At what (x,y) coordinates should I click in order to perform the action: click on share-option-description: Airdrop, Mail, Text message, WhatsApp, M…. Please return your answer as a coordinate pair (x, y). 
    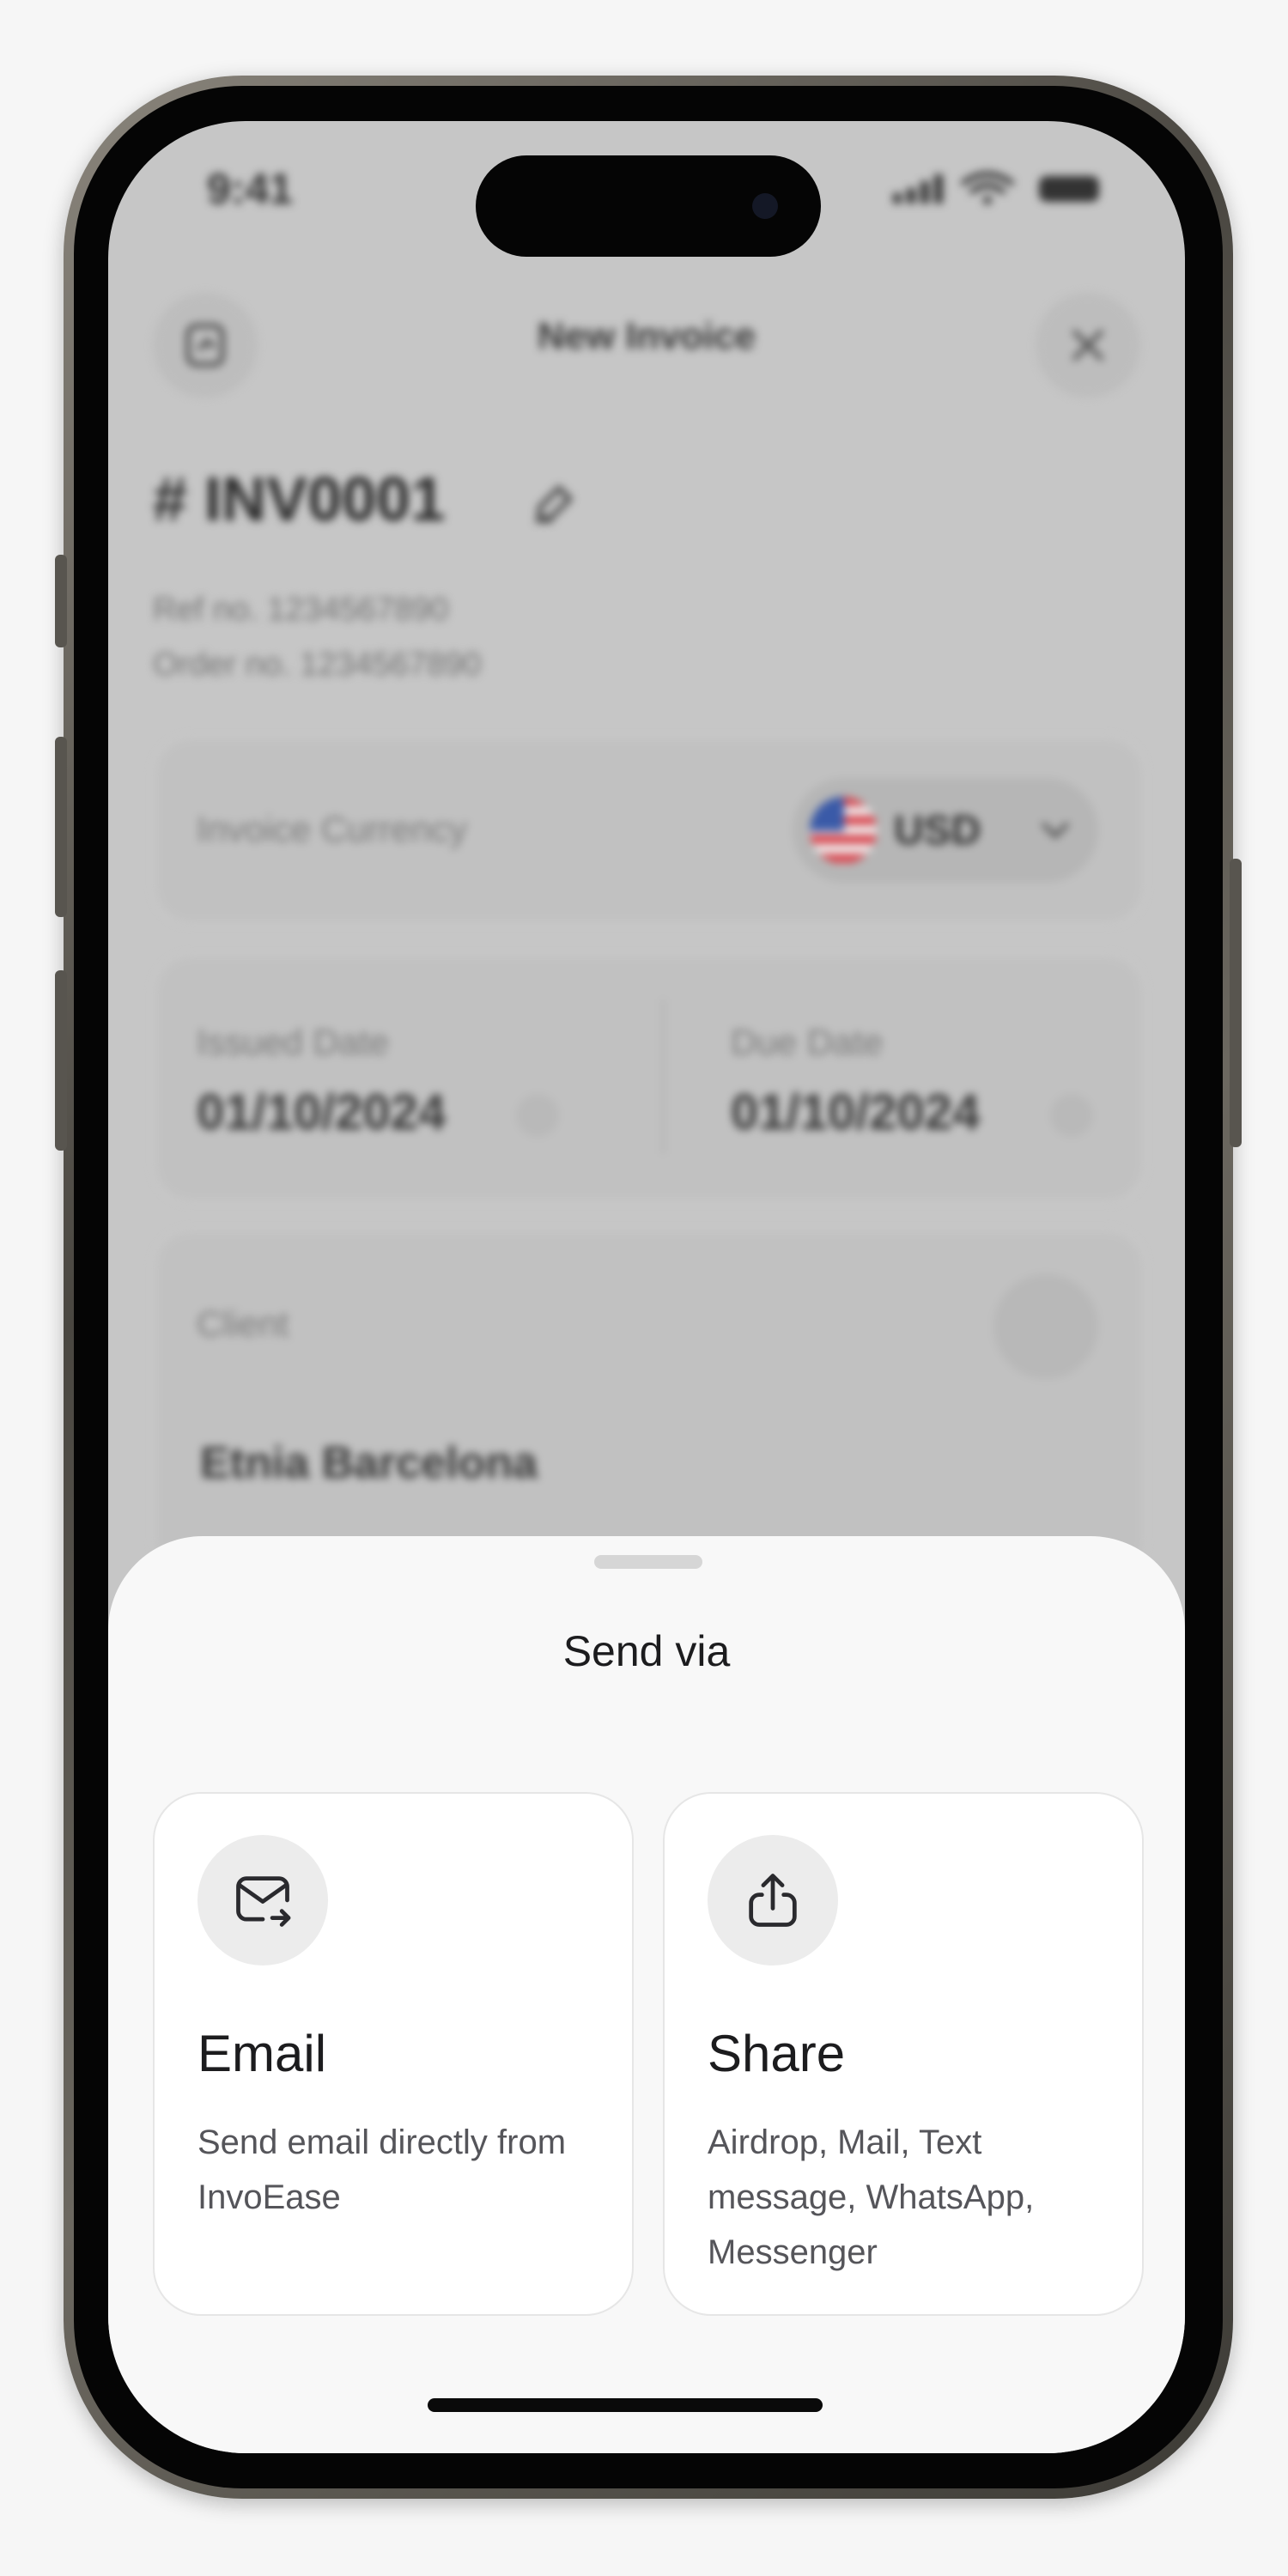
    Looking at the image, I should click on (872, 2197).